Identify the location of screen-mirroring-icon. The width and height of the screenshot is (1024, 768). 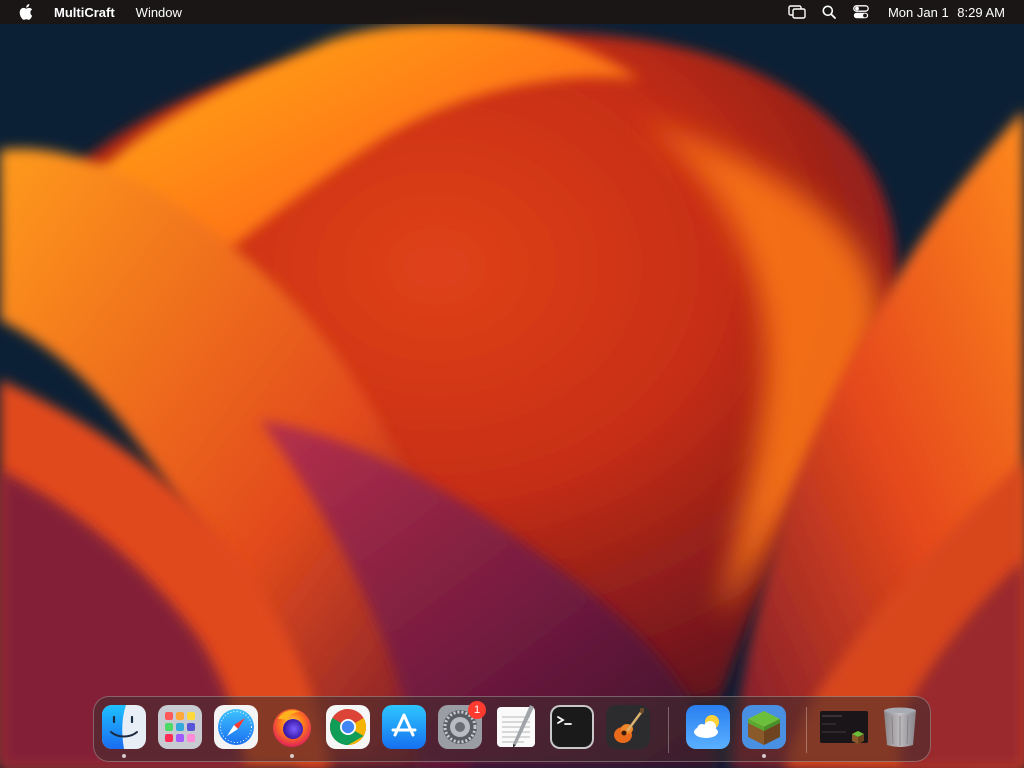
(797, 12).